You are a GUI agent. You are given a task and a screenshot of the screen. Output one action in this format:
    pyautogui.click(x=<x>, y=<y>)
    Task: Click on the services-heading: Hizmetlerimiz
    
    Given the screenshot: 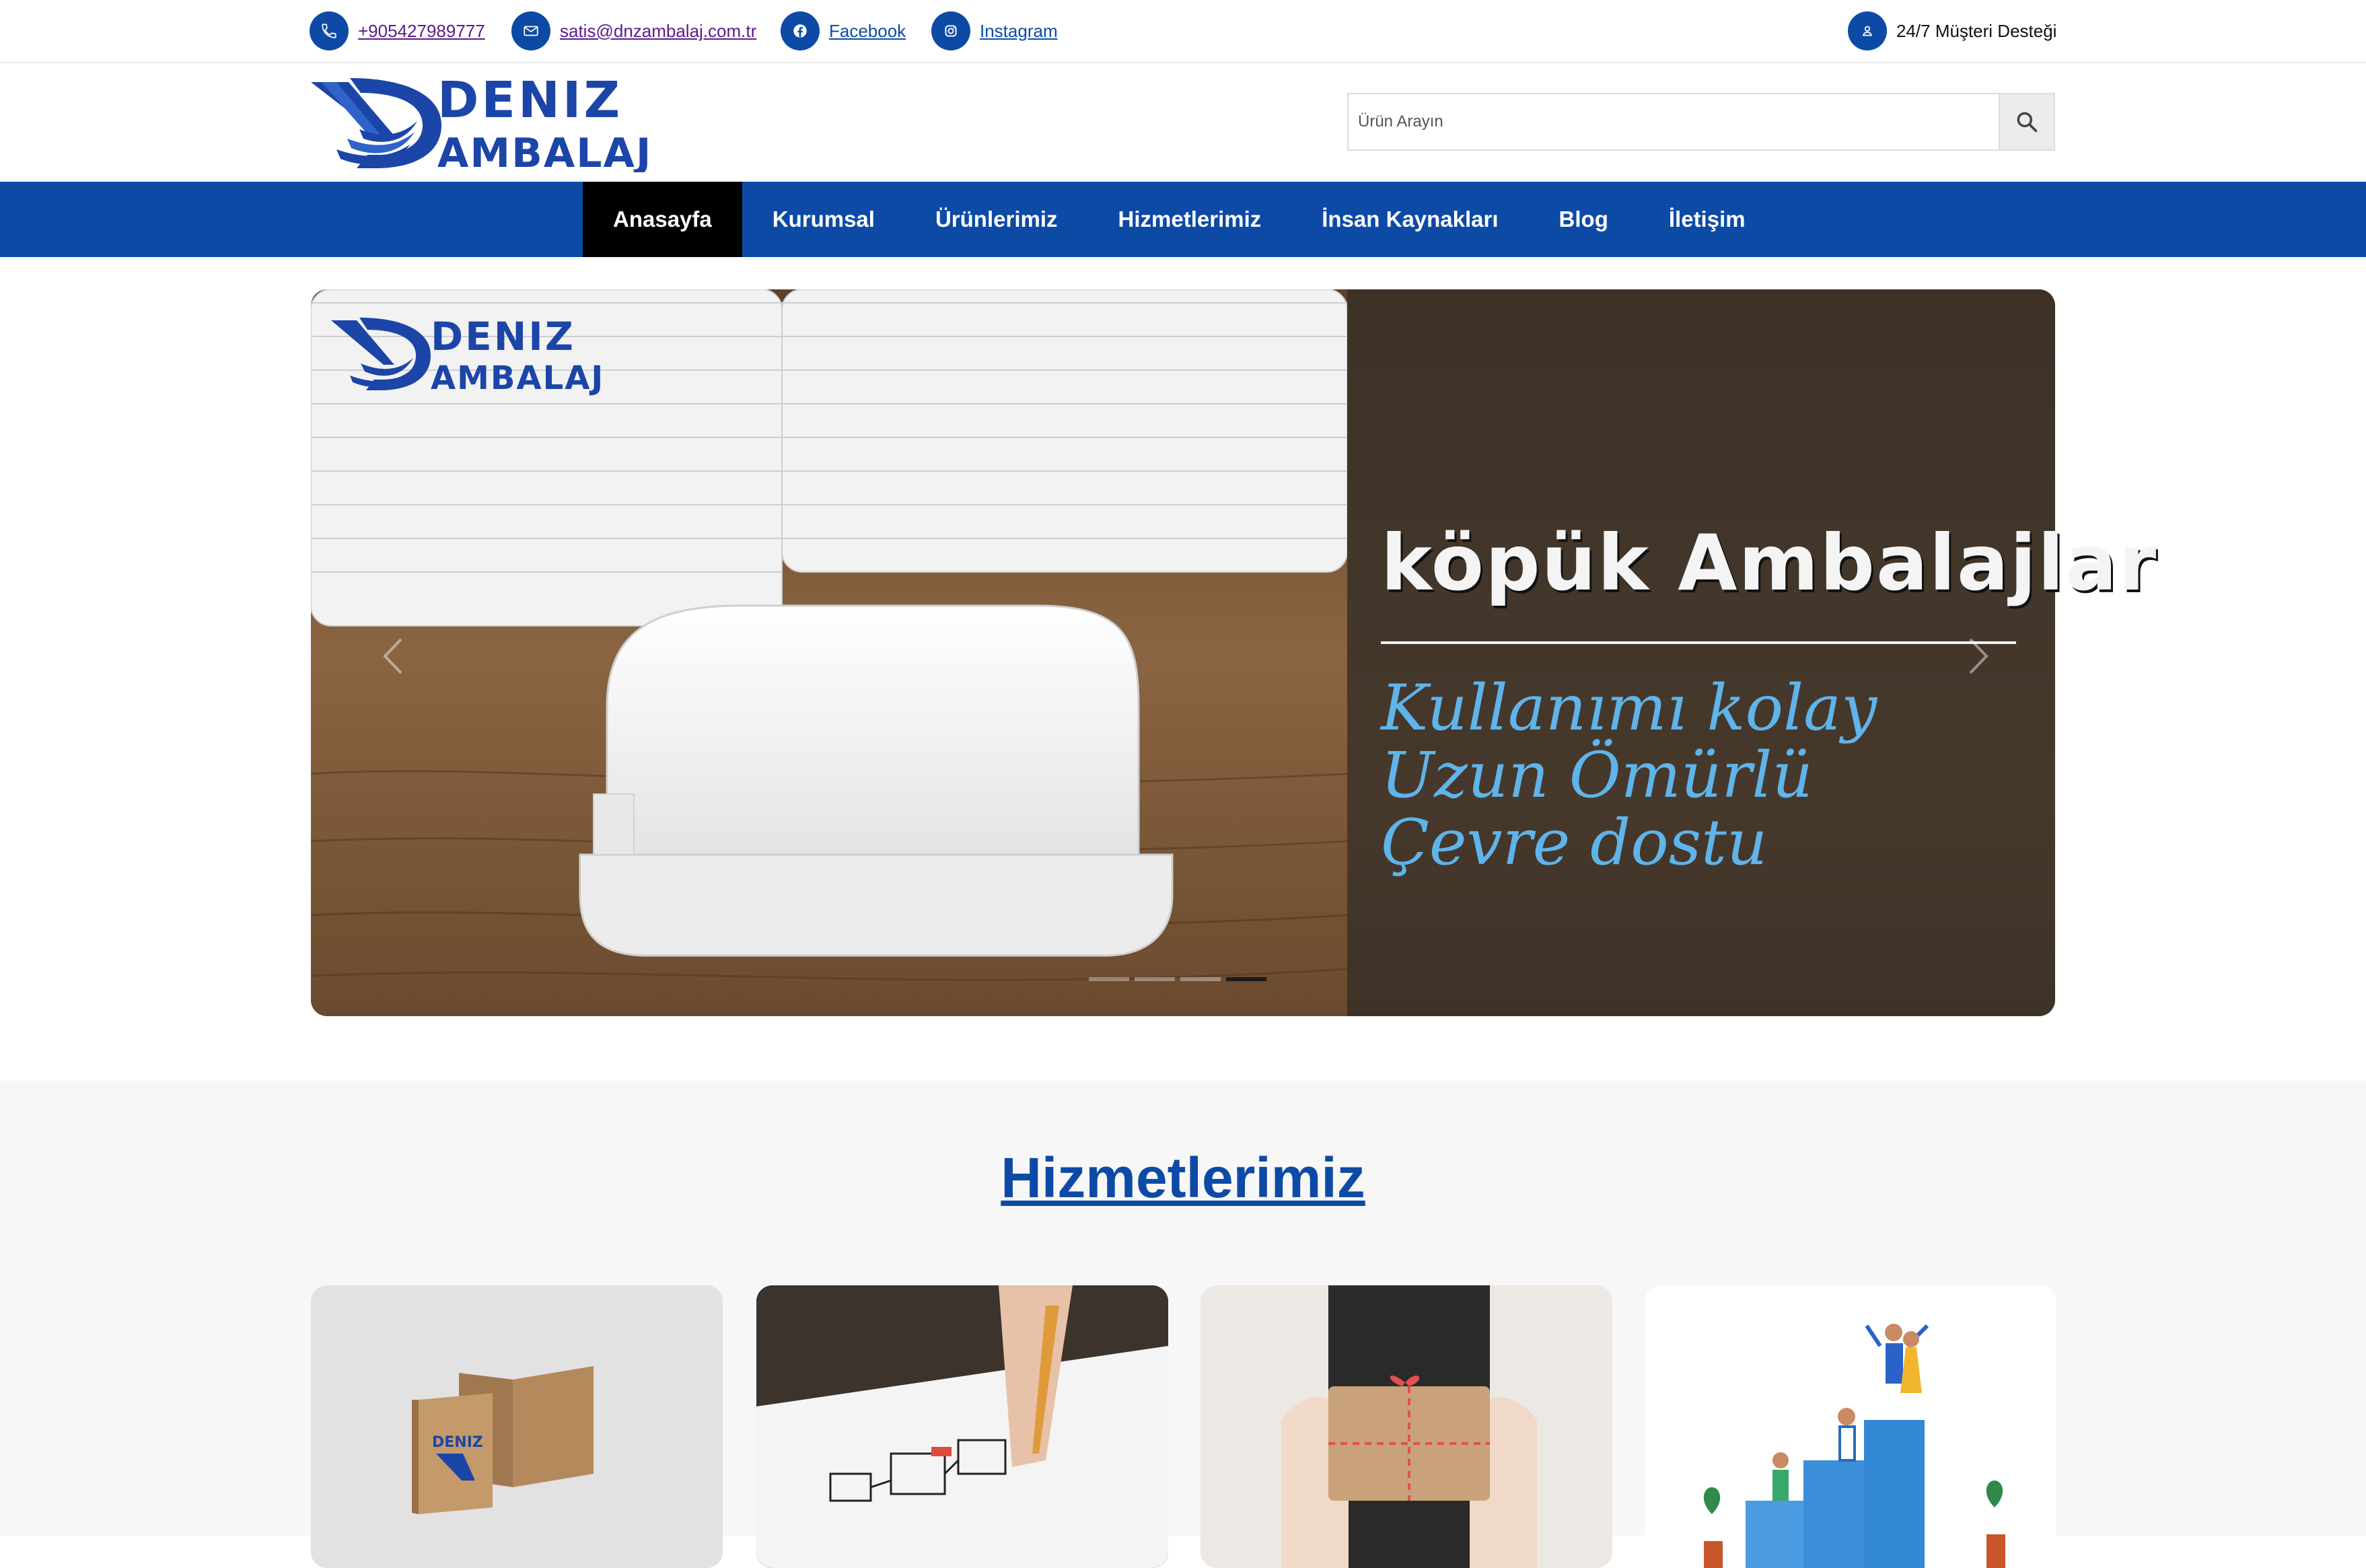 What is the action you would take?
    pyautogui.click(x=1183, y=1178)
    